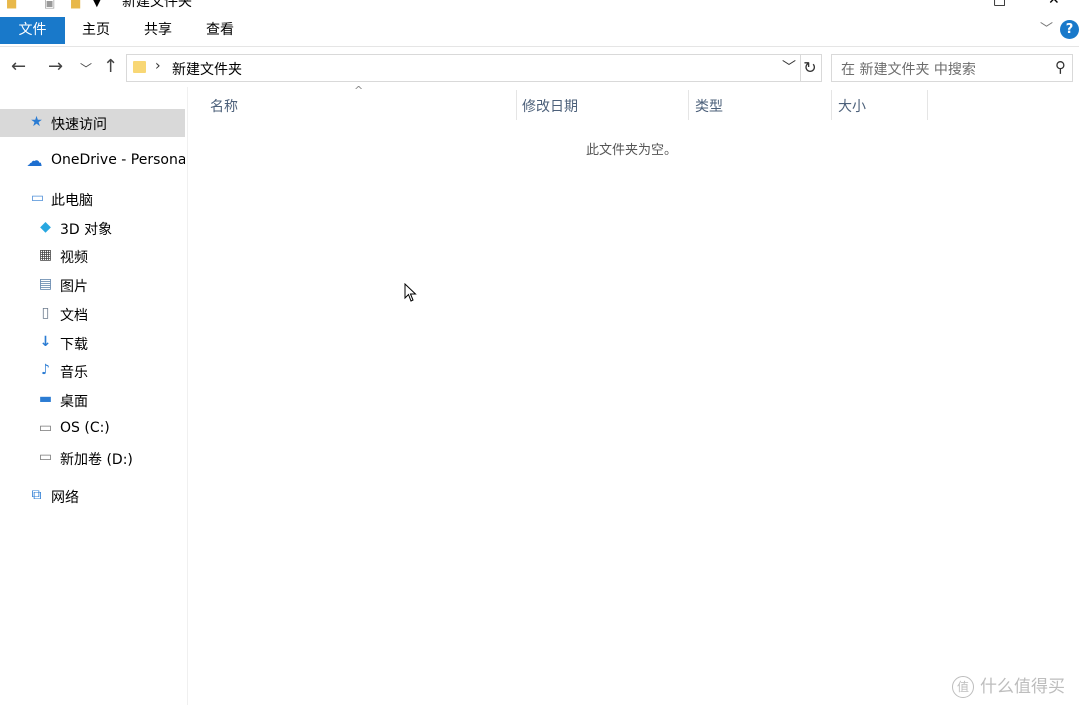  I want to click on desktop-icon: ▬, so click(45, 399).